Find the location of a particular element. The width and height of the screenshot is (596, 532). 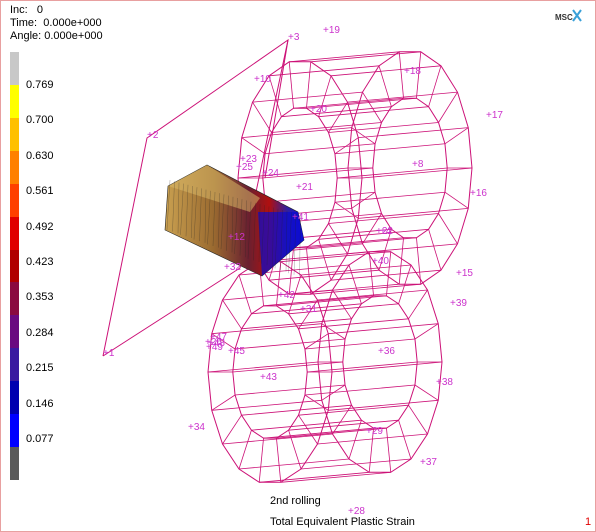

node-label: +37 is located at coordinates (428, 462).